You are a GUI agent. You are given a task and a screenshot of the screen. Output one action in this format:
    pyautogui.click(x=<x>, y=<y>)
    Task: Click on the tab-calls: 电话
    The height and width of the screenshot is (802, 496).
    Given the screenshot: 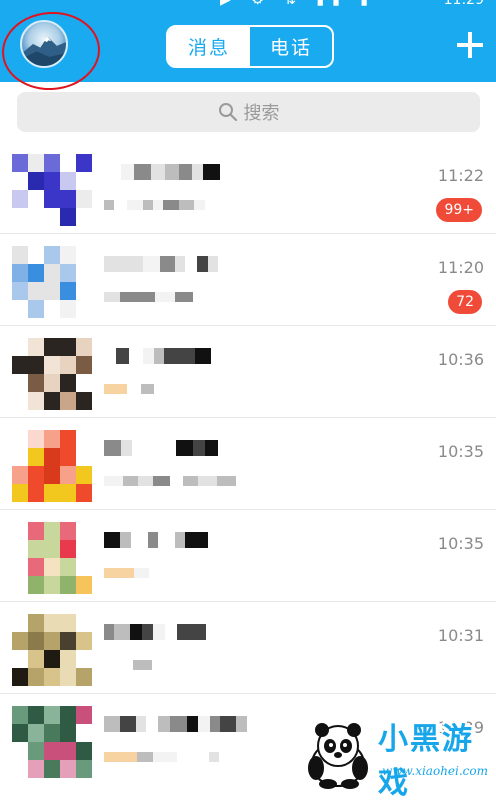 What is the action you would take?
    pyautogui.click(x=291, y=46)
    